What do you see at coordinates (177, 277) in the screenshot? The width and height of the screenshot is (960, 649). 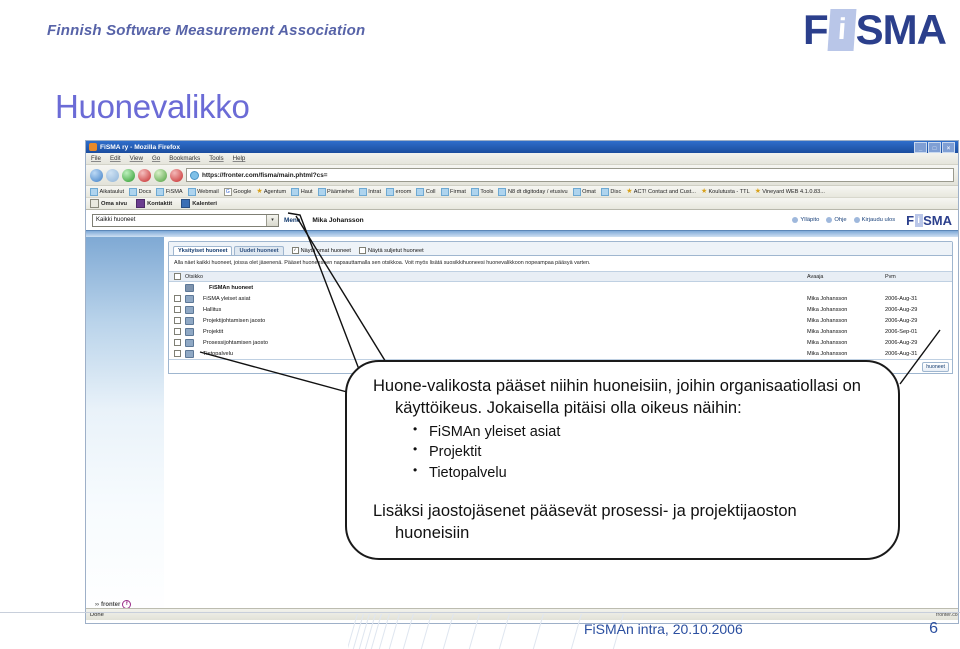 I see `select-all-checkbox` at bounding box center [177, 277].